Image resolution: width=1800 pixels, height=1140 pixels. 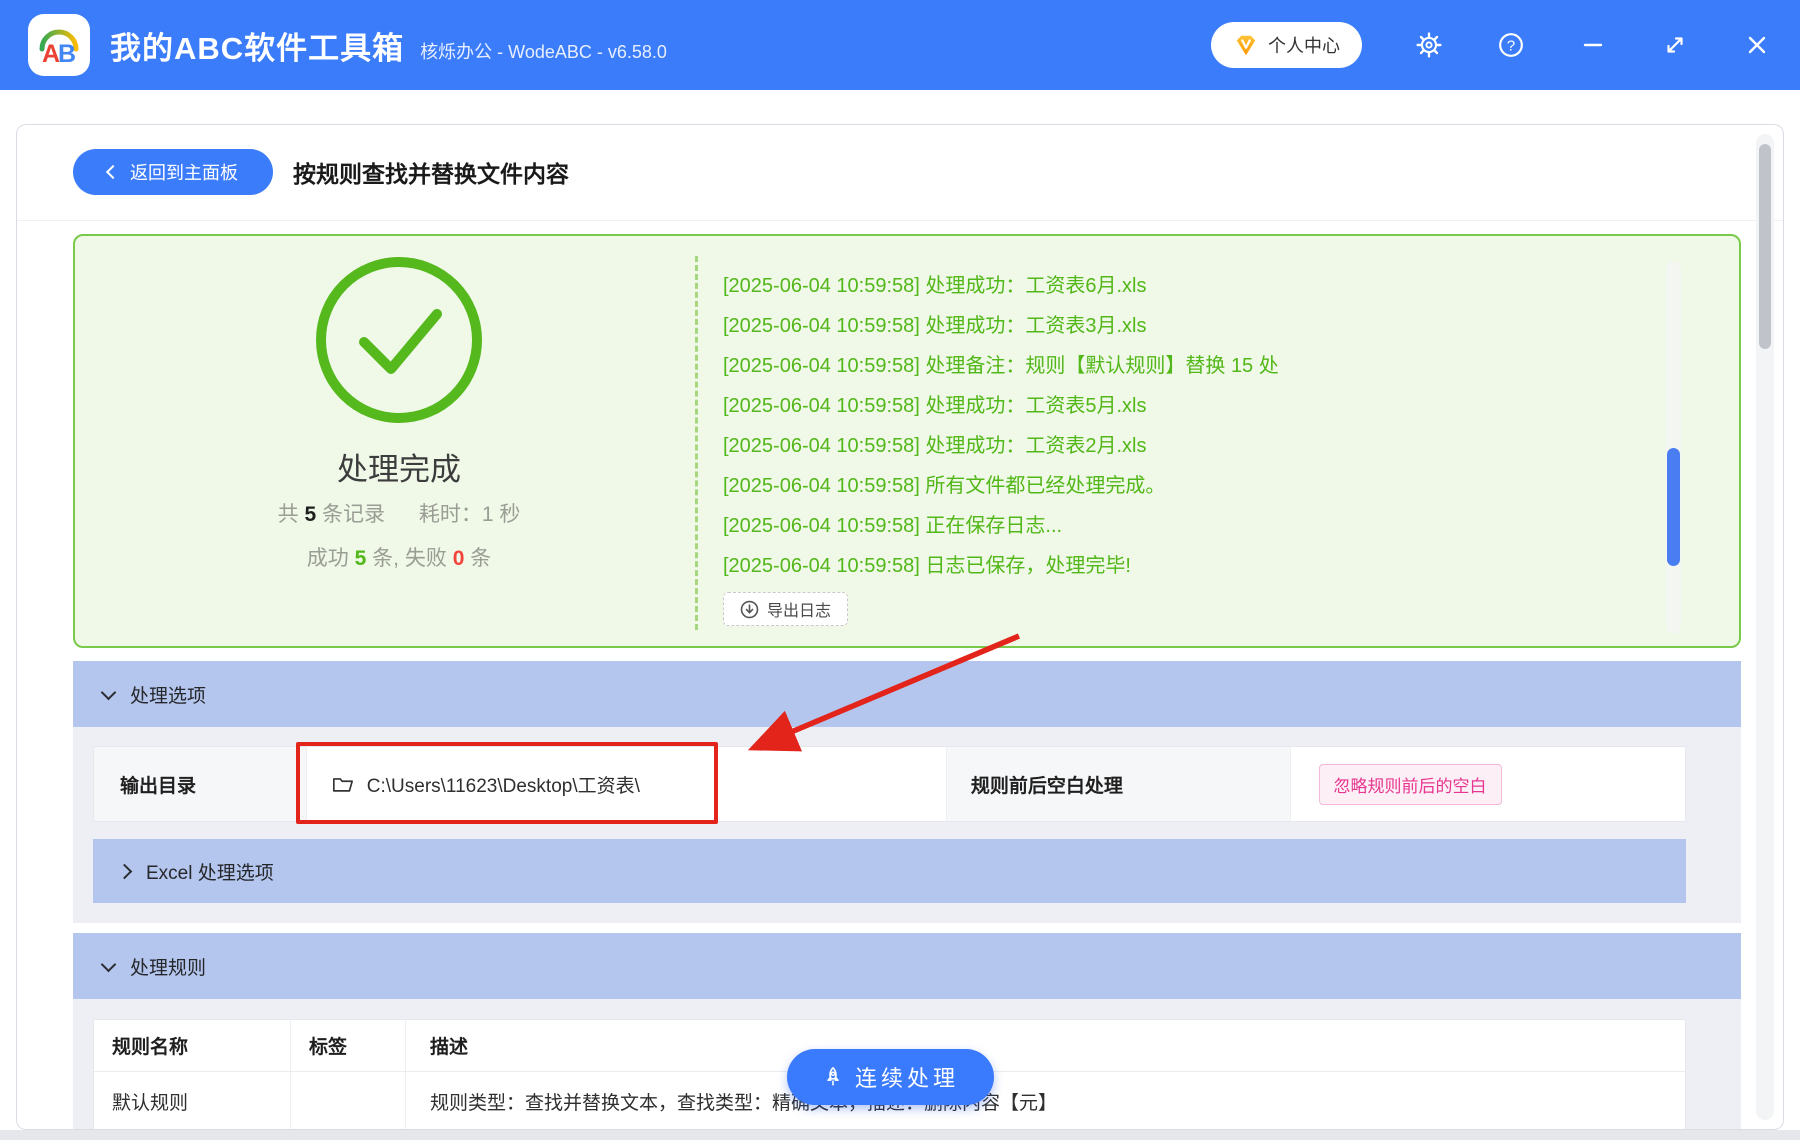 What do you see at coordinates (399, 340) in the screenshot?
I see `success-check-icon` at bounding box center [399, 340].